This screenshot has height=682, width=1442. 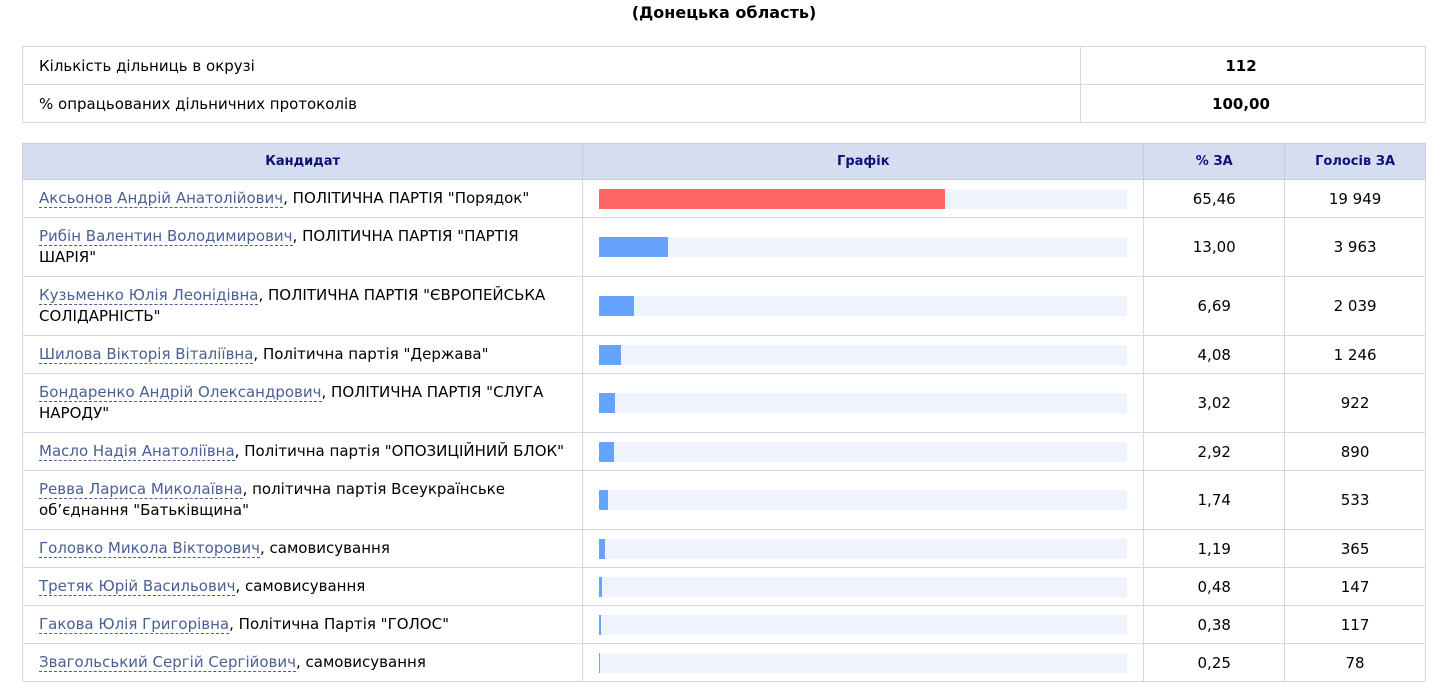 What do you see at coordinates (146, 354) in the screenshot?
I see `candidate-name-link: Шилова Вікторія Віталіївна` at bounding box center [146, 354].